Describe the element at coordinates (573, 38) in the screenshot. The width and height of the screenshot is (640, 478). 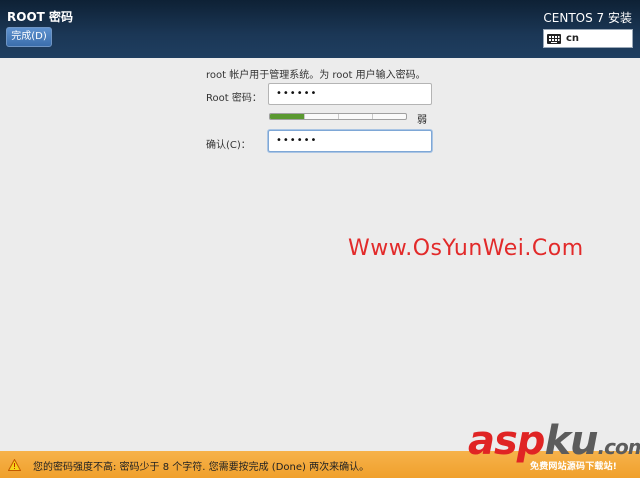
I see `keyboard-layout-label: cn` at that location.